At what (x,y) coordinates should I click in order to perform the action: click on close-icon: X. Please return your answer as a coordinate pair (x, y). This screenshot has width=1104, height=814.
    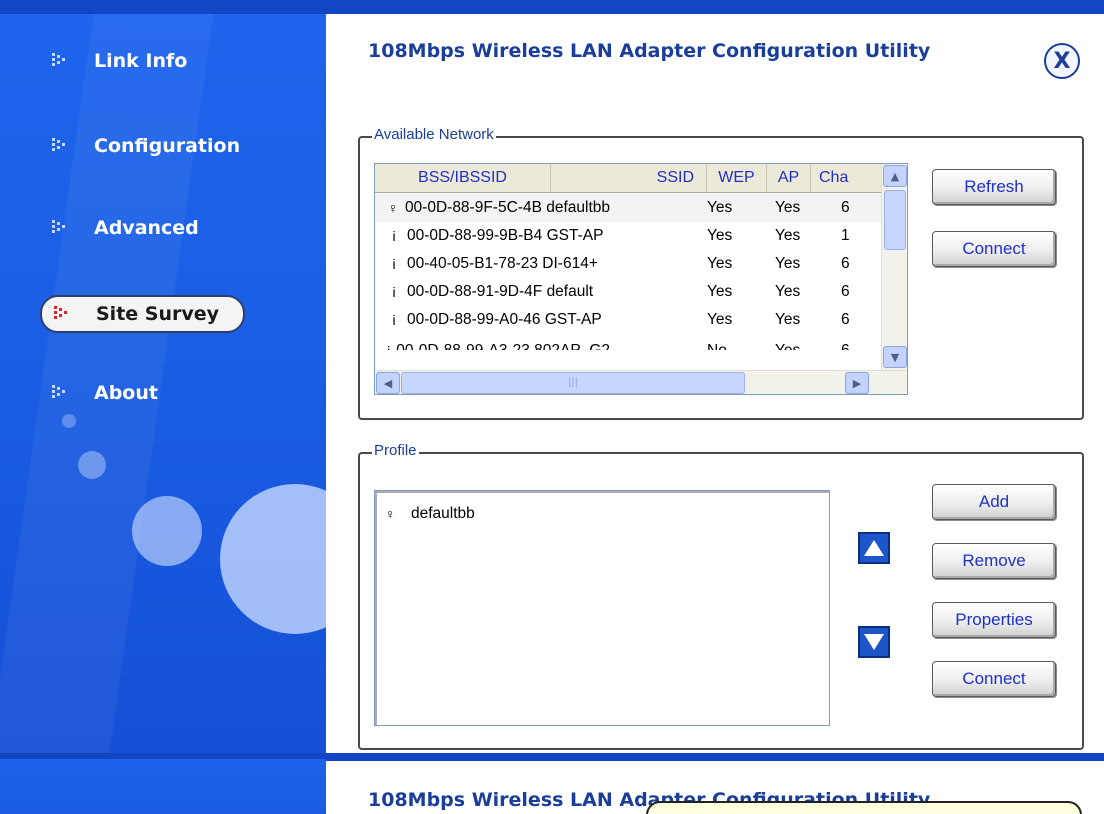
    Looking at the image, I should click on (1062, 61).